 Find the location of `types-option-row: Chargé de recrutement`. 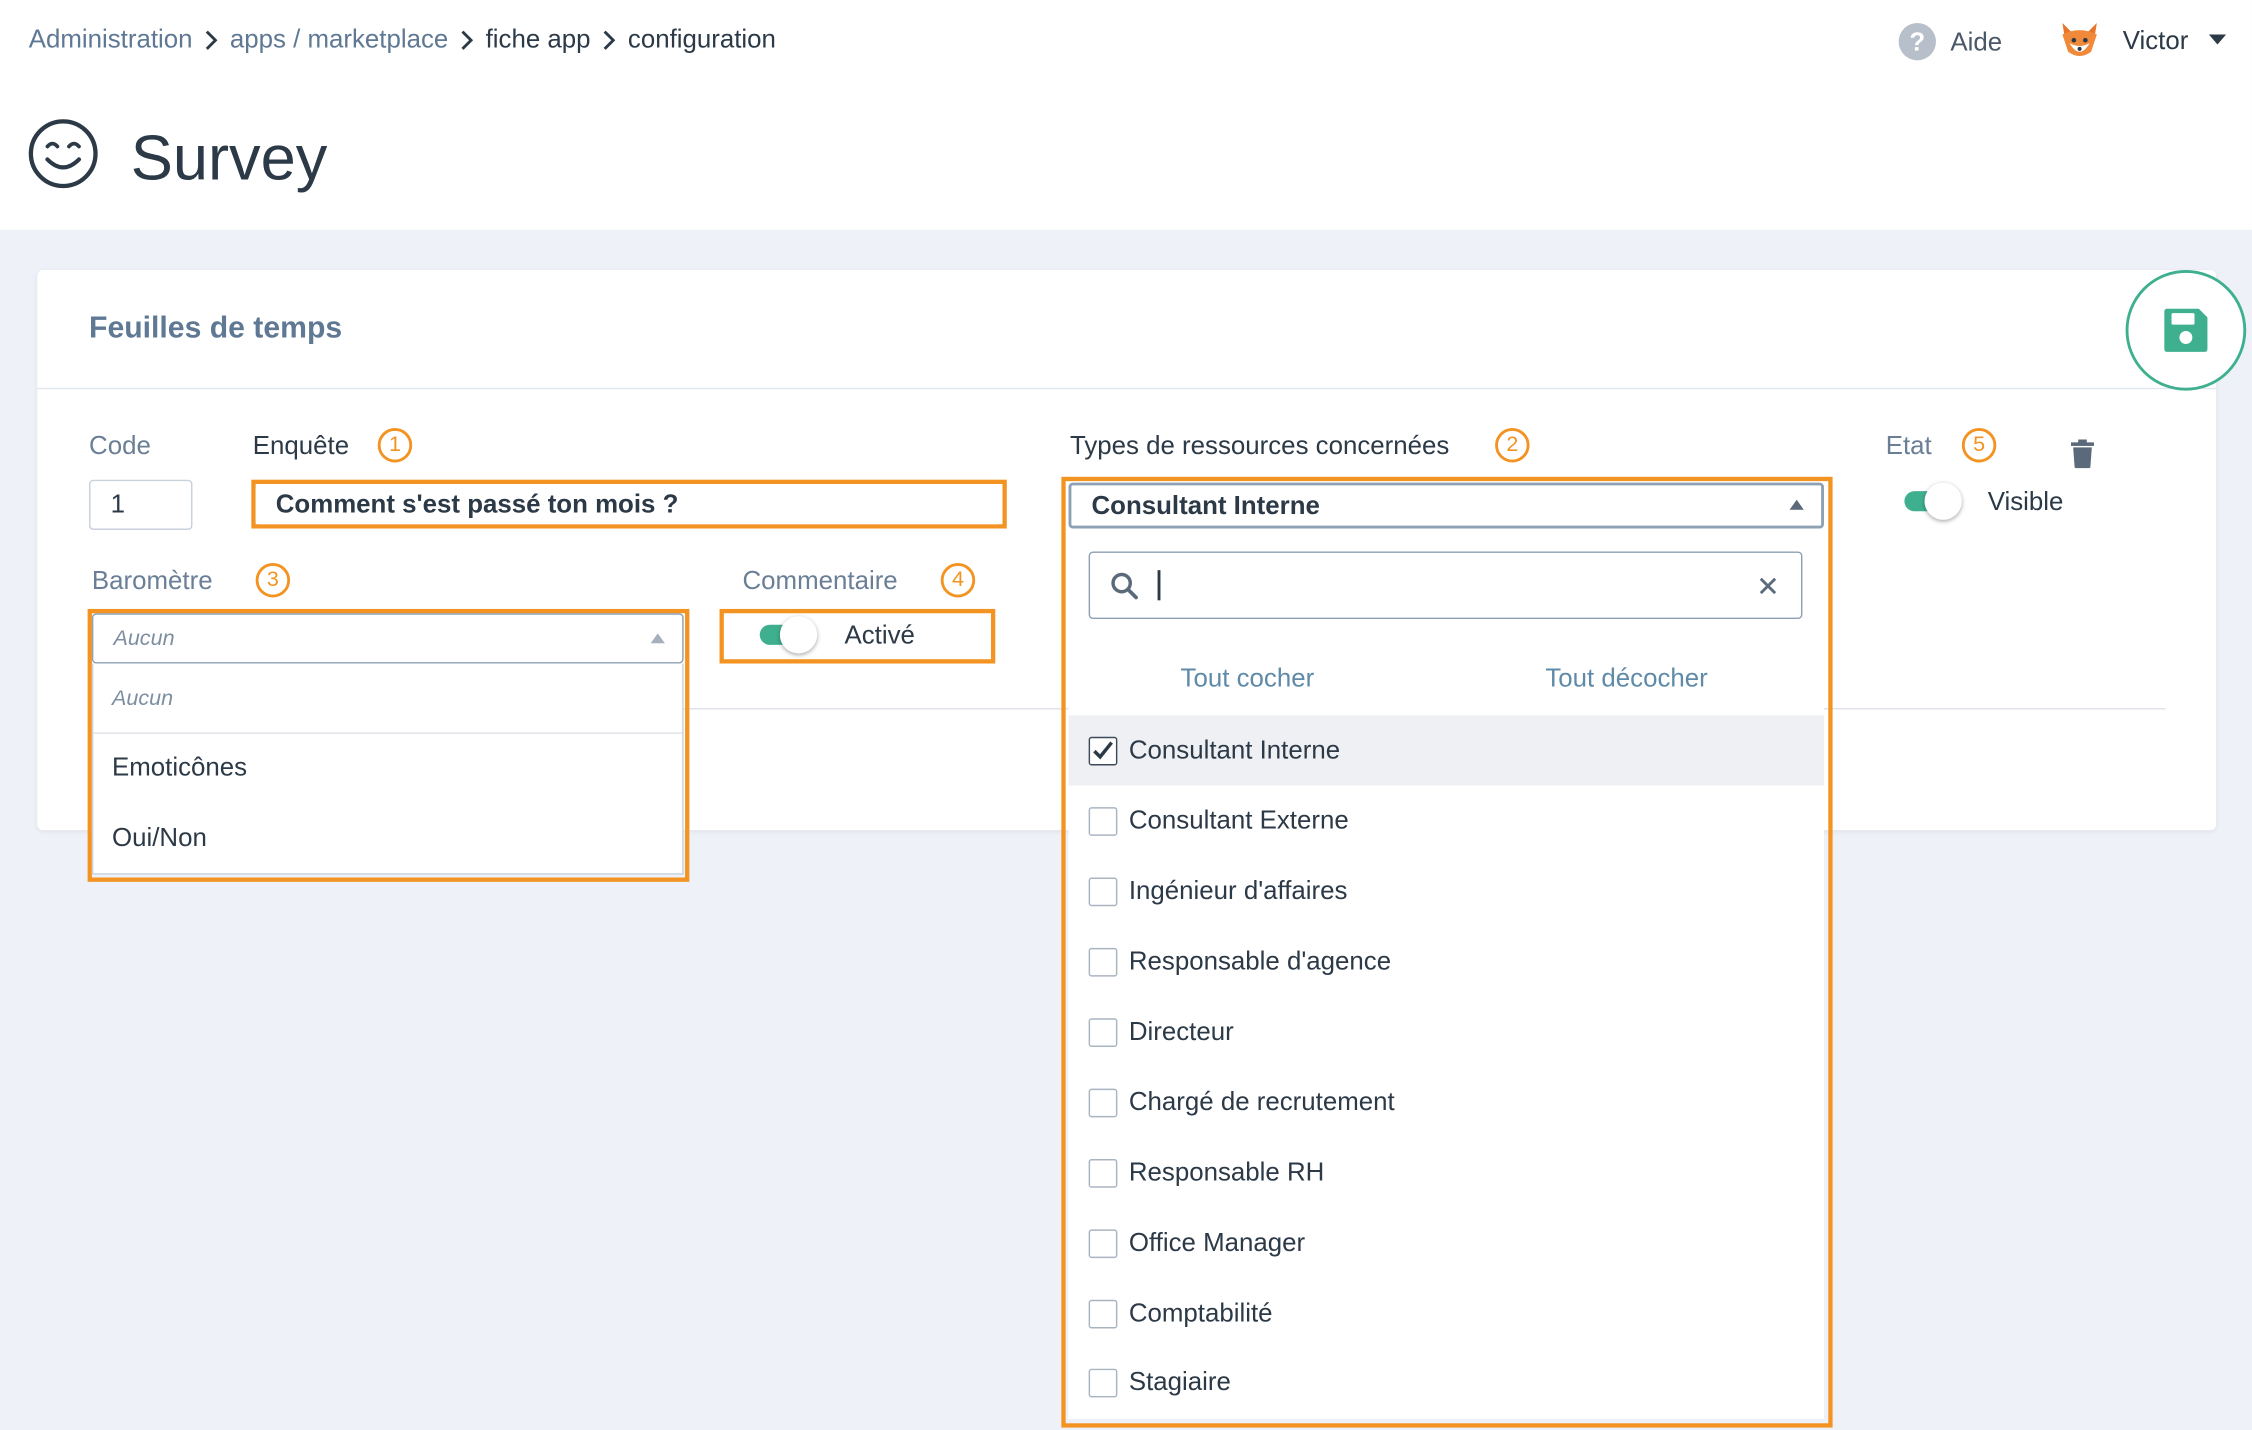

types-option-row: Chargé de recrutement is located at coordinates (1446, 1102).